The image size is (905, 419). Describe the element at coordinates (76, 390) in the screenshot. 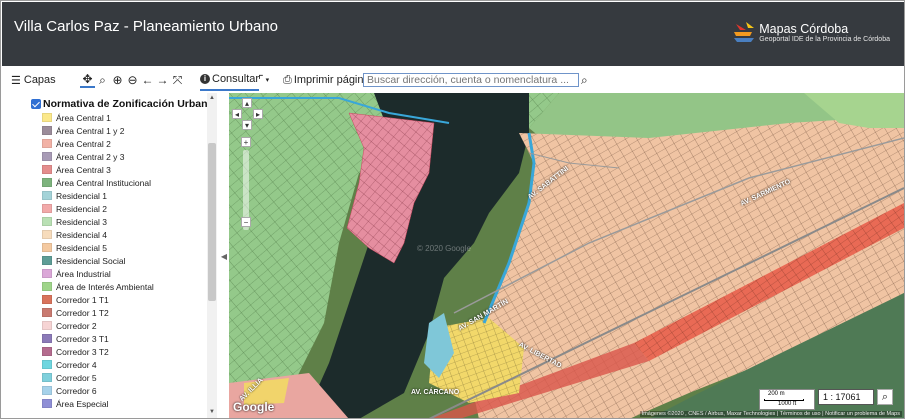

I see `legend-item-label: Corredor 6` at that location.